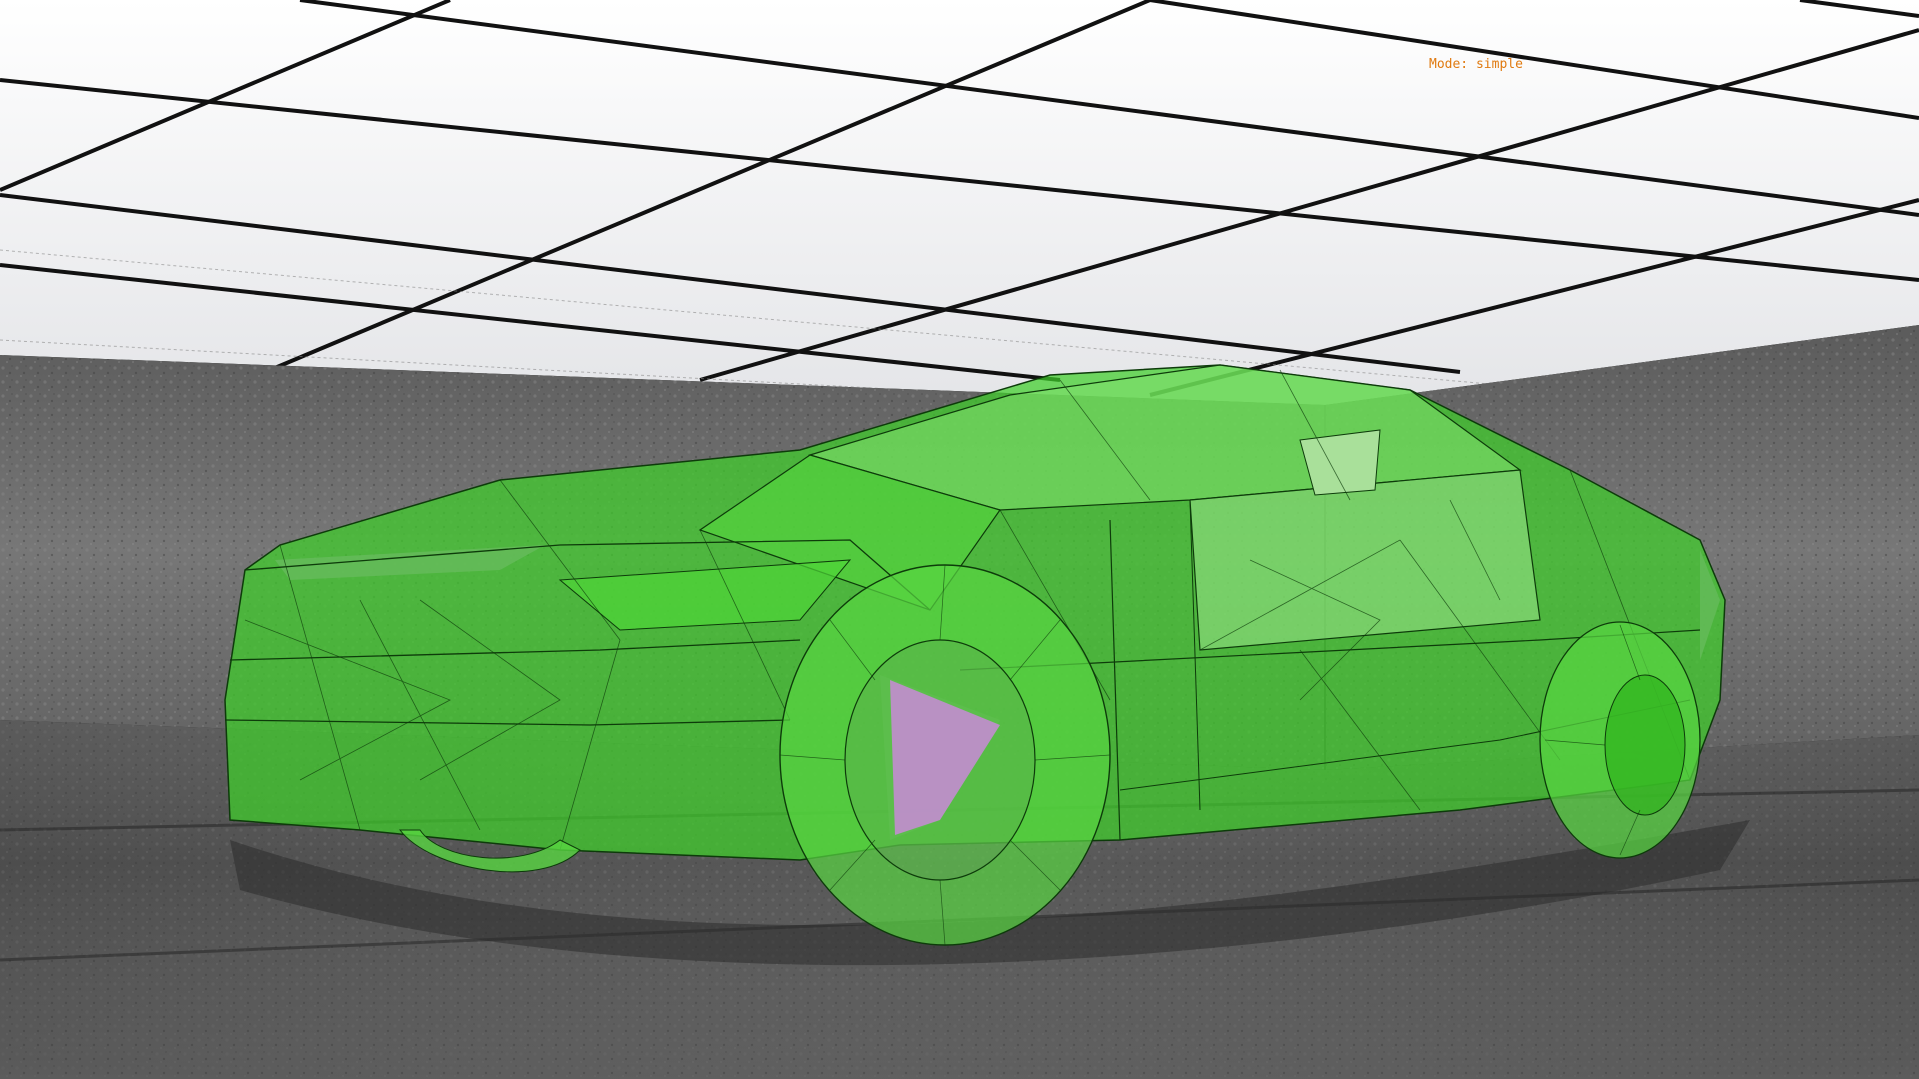  I want to click on mode-label: Mode: simple, so click(1476, 64).